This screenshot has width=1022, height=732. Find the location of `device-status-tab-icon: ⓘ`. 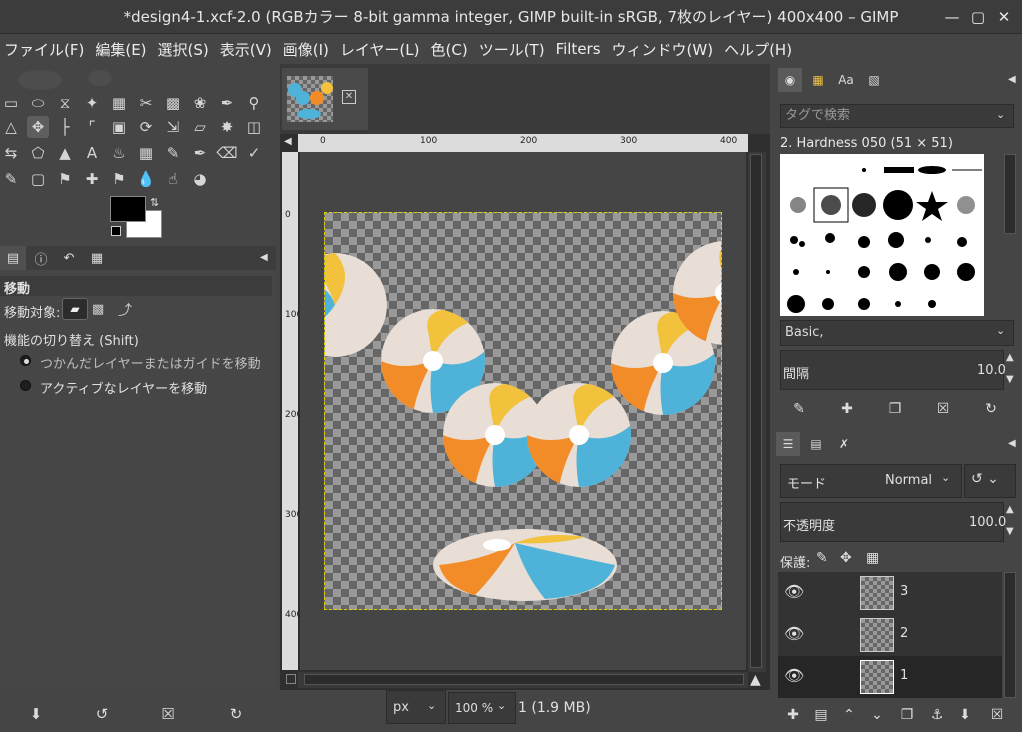

device-status-tab-icon: ⓘ is located at coordinates (41, 258).